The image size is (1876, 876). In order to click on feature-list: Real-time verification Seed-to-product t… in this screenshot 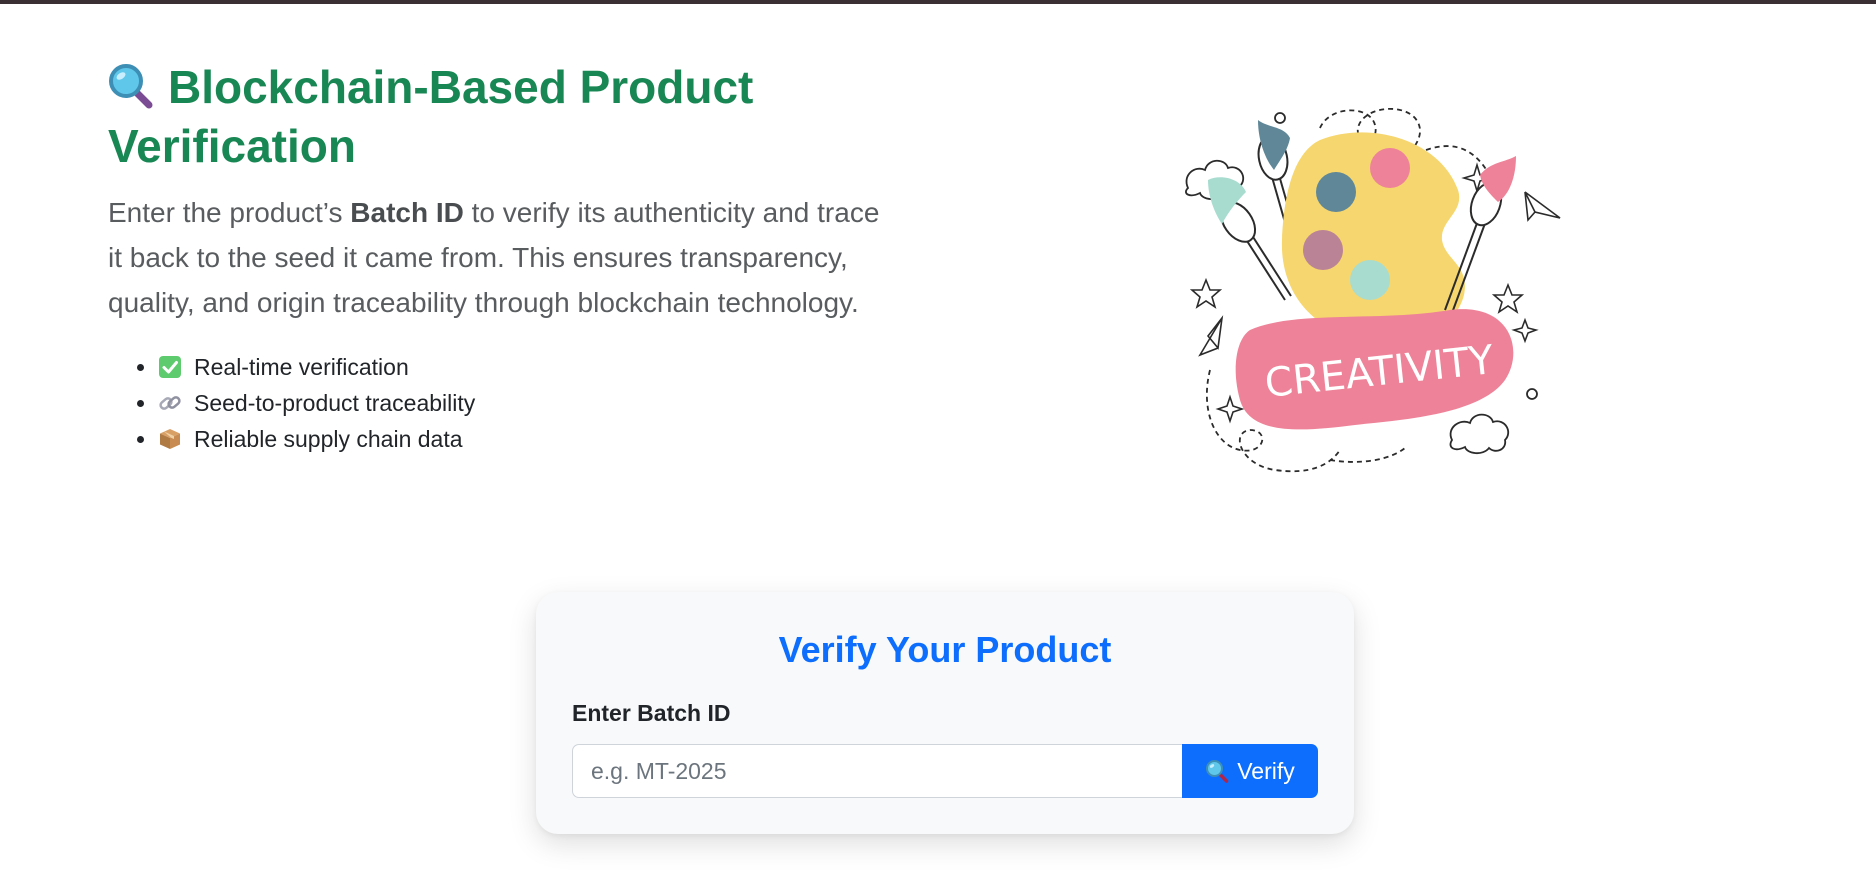, I will do `click(508, 403)`.